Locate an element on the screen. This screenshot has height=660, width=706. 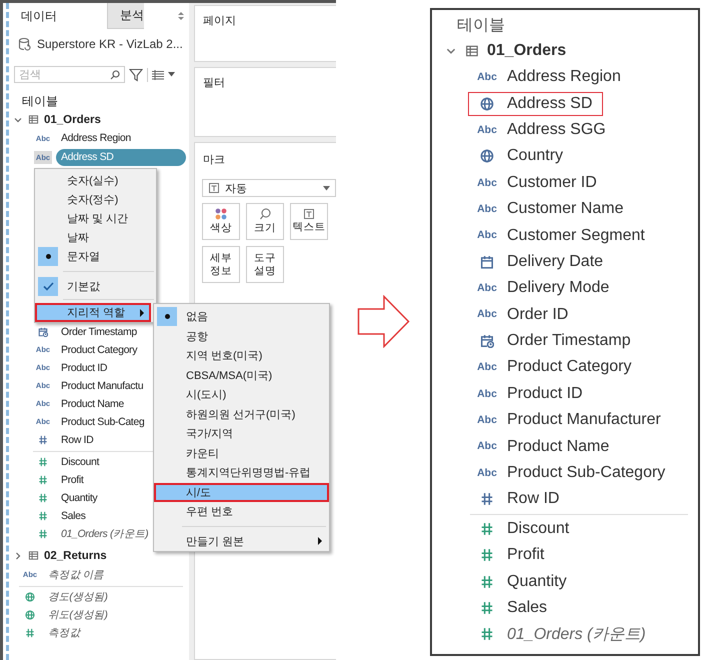
field-item: Delivery Mode is located at coordinates (558, 288).